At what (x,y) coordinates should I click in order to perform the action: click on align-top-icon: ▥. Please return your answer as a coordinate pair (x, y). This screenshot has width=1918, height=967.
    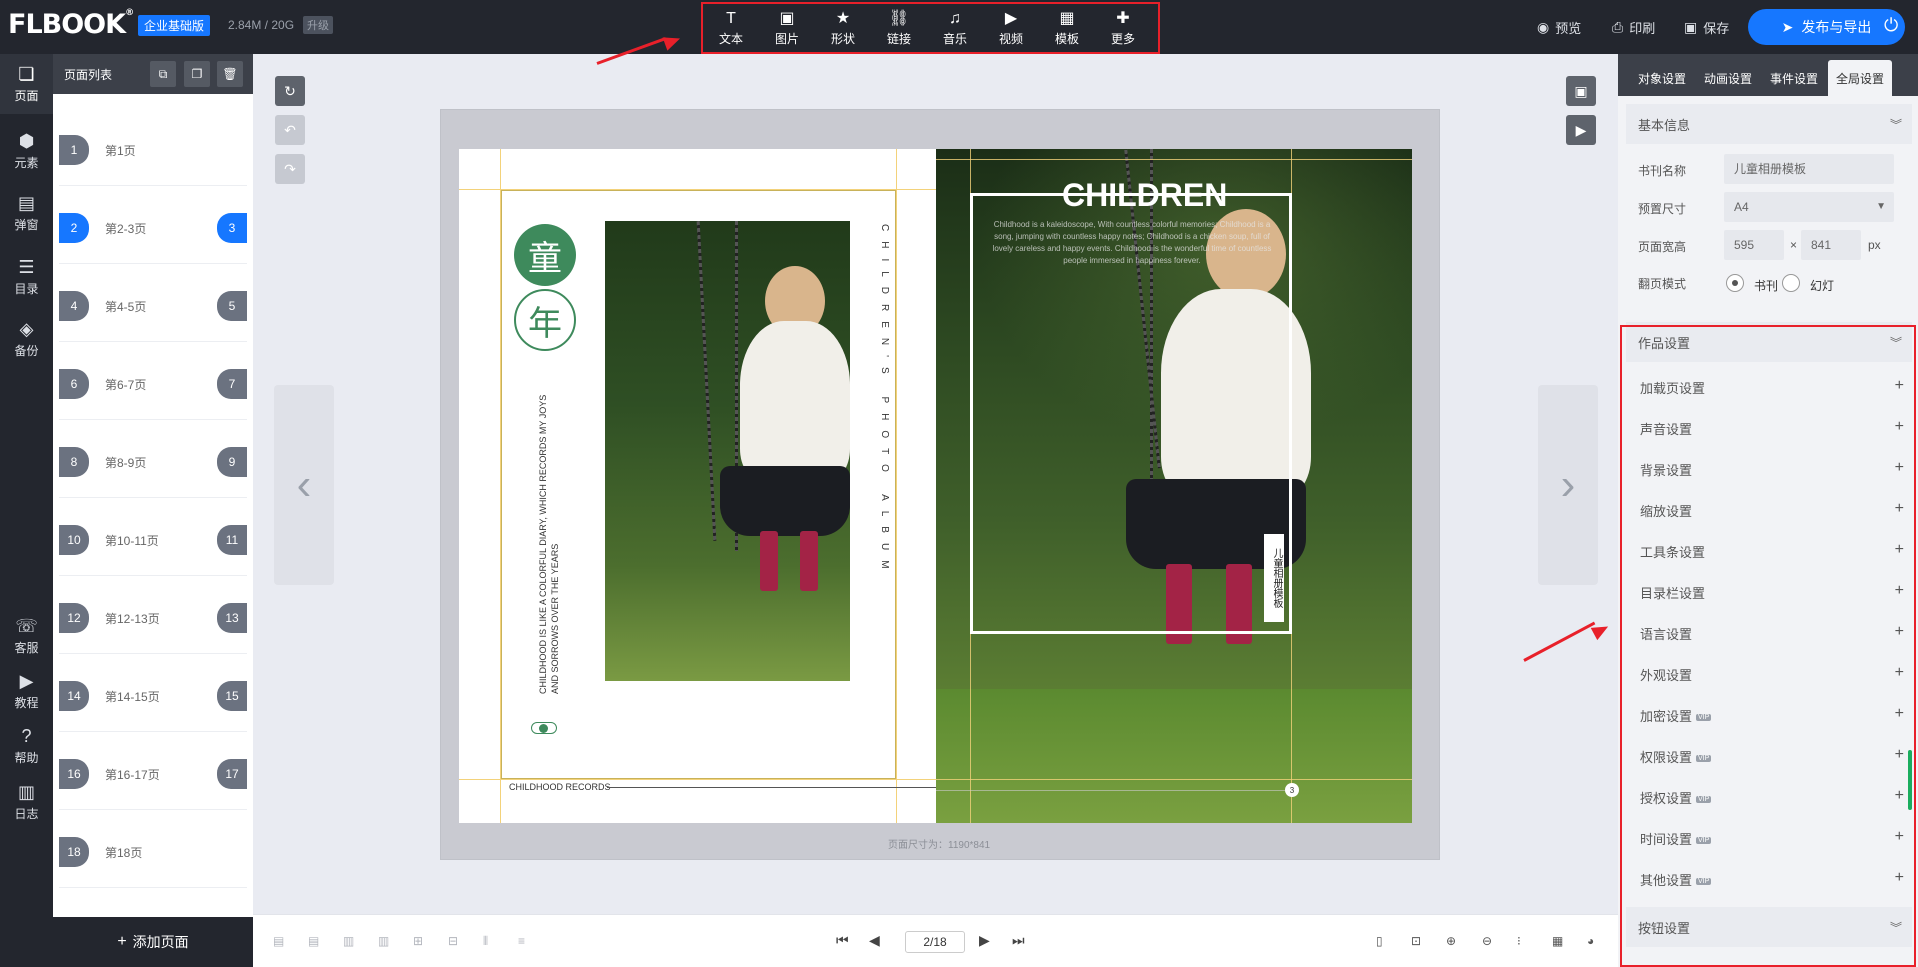
    Looking at the image, I should click on (383, 941).